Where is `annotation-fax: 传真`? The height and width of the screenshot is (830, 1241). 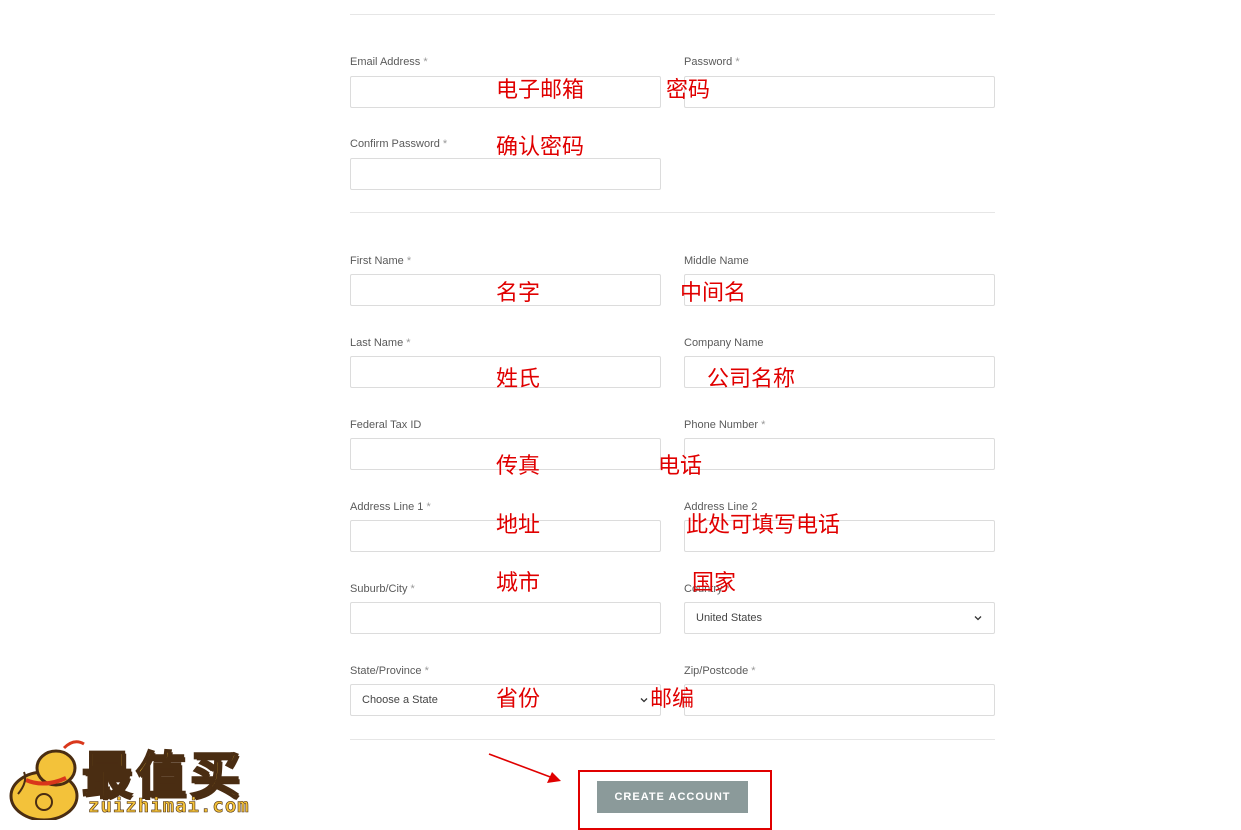
annotation-fax: 传真 is located at coordinates (518, 466).